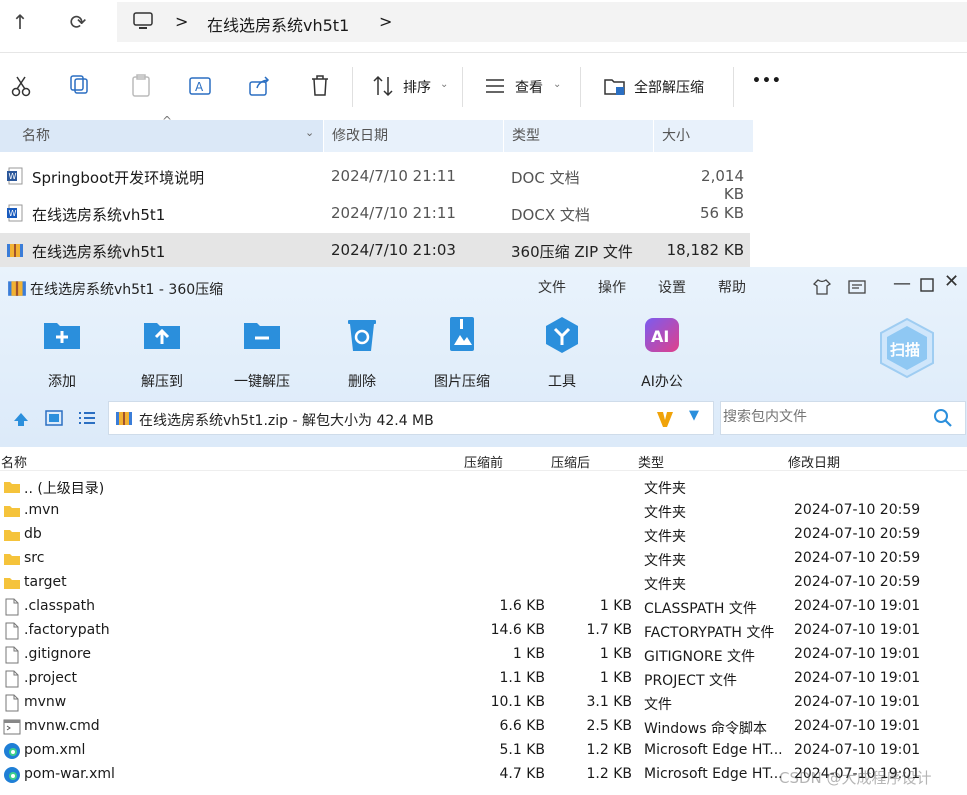 This screenshot has width=967, height=795. I want to click on archive-item-size-before: 4.7 KB, so click(522, 774).